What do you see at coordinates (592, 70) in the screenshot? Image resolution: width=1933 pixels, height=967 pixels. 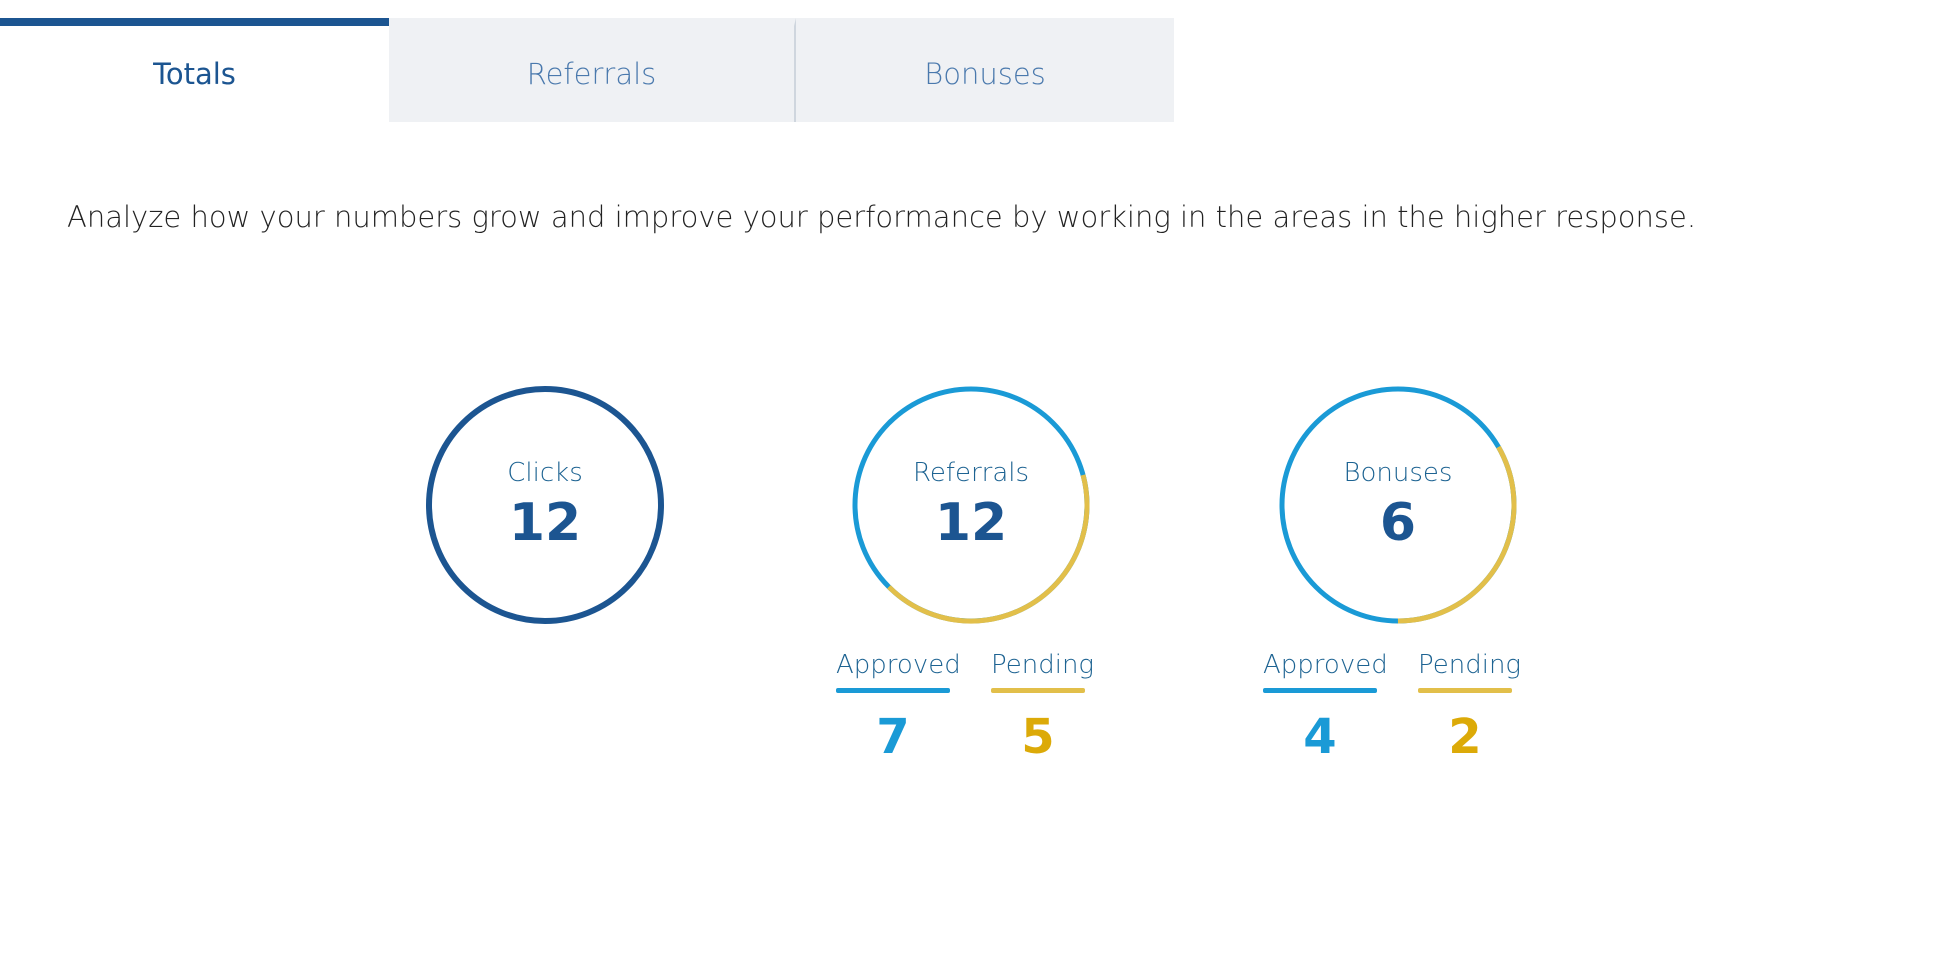 I see `tab-referrals: Referrals` at bounding box center [592, 70].